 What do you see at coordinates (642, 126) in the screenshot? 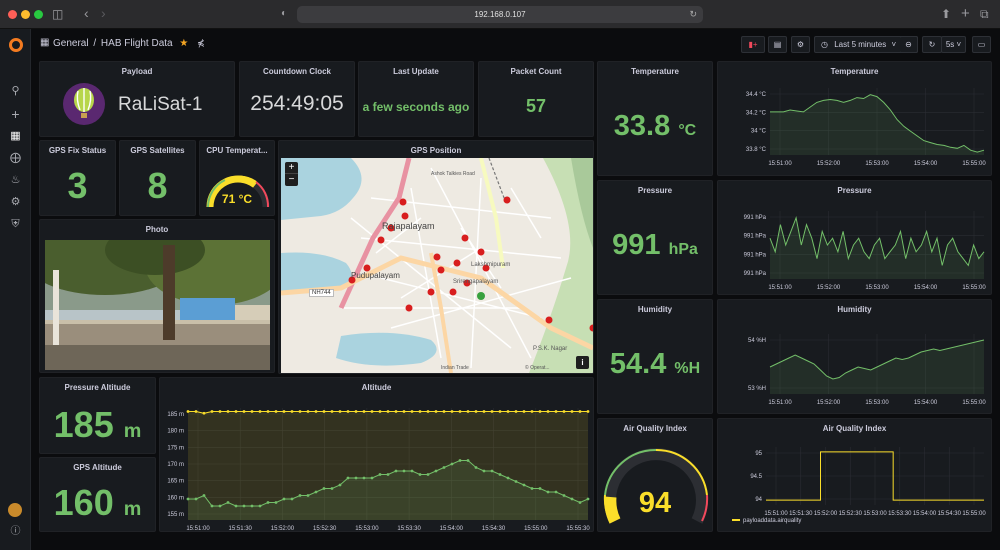
I see `temperature-number: 33.8` at bounding box center [642, 126].